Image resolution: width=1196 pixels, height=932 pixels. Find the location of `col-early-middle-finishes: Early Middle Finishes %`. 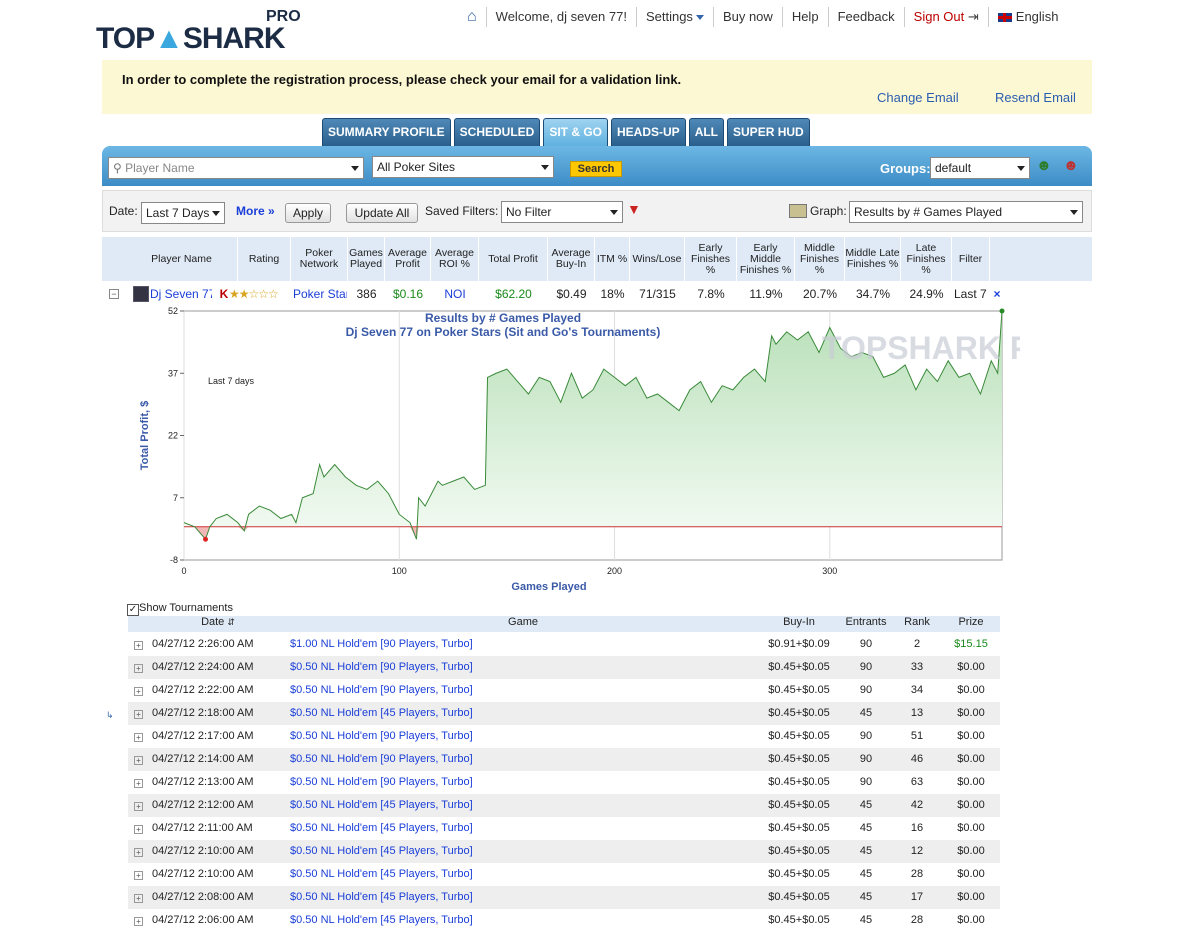

col-early-middle-finishes: Early Middle Finishes % is located at coordinates (766, 259).